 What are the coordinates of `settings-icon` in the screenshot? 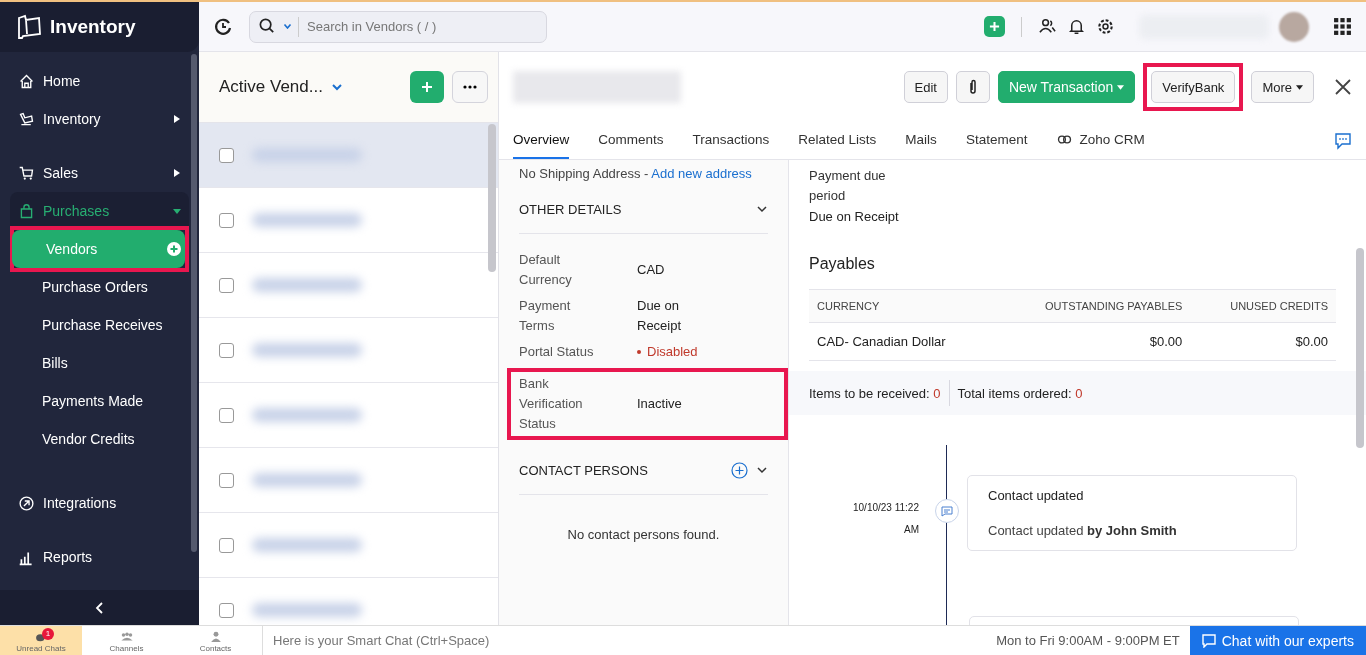 It's located at (1105, 26).